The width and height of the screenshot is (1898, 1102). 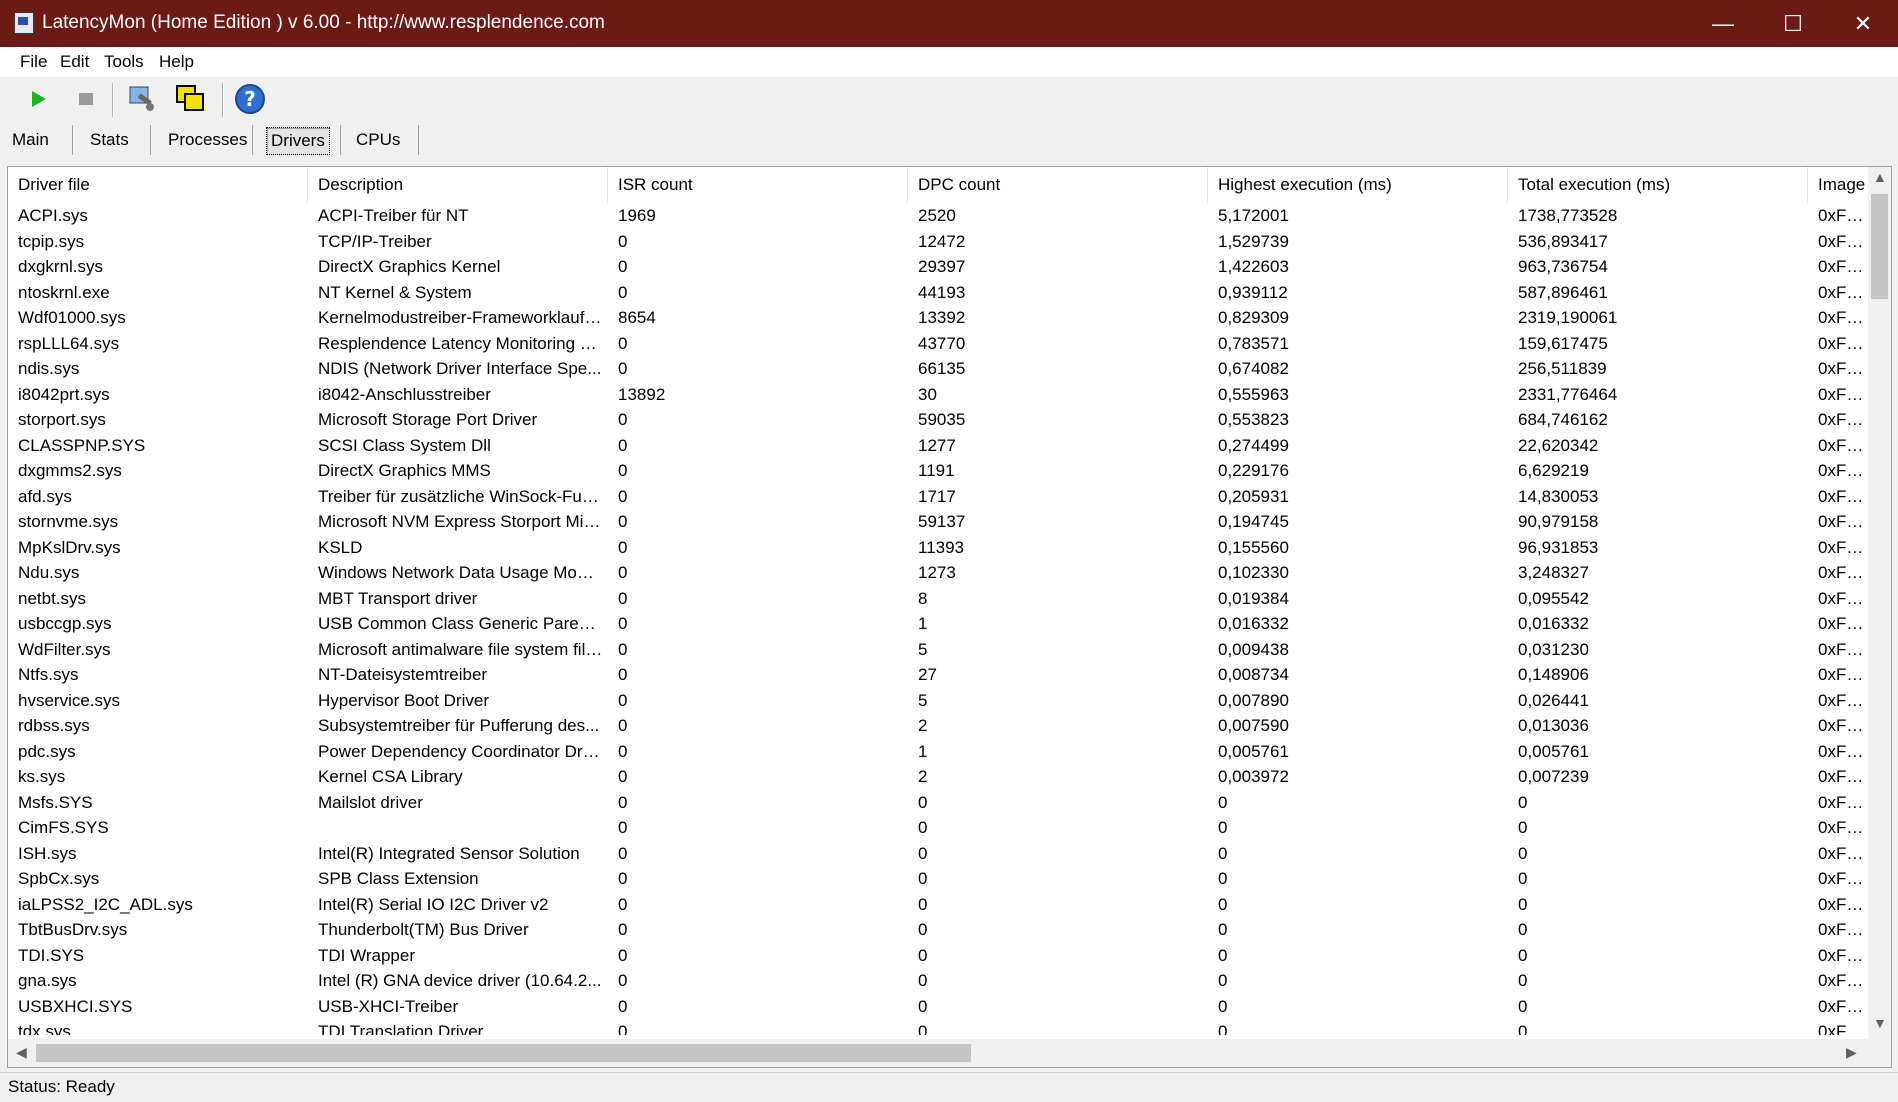 I want to click on vertical-scrollbar: ▲ ▼, so click(x=1879, y=603).